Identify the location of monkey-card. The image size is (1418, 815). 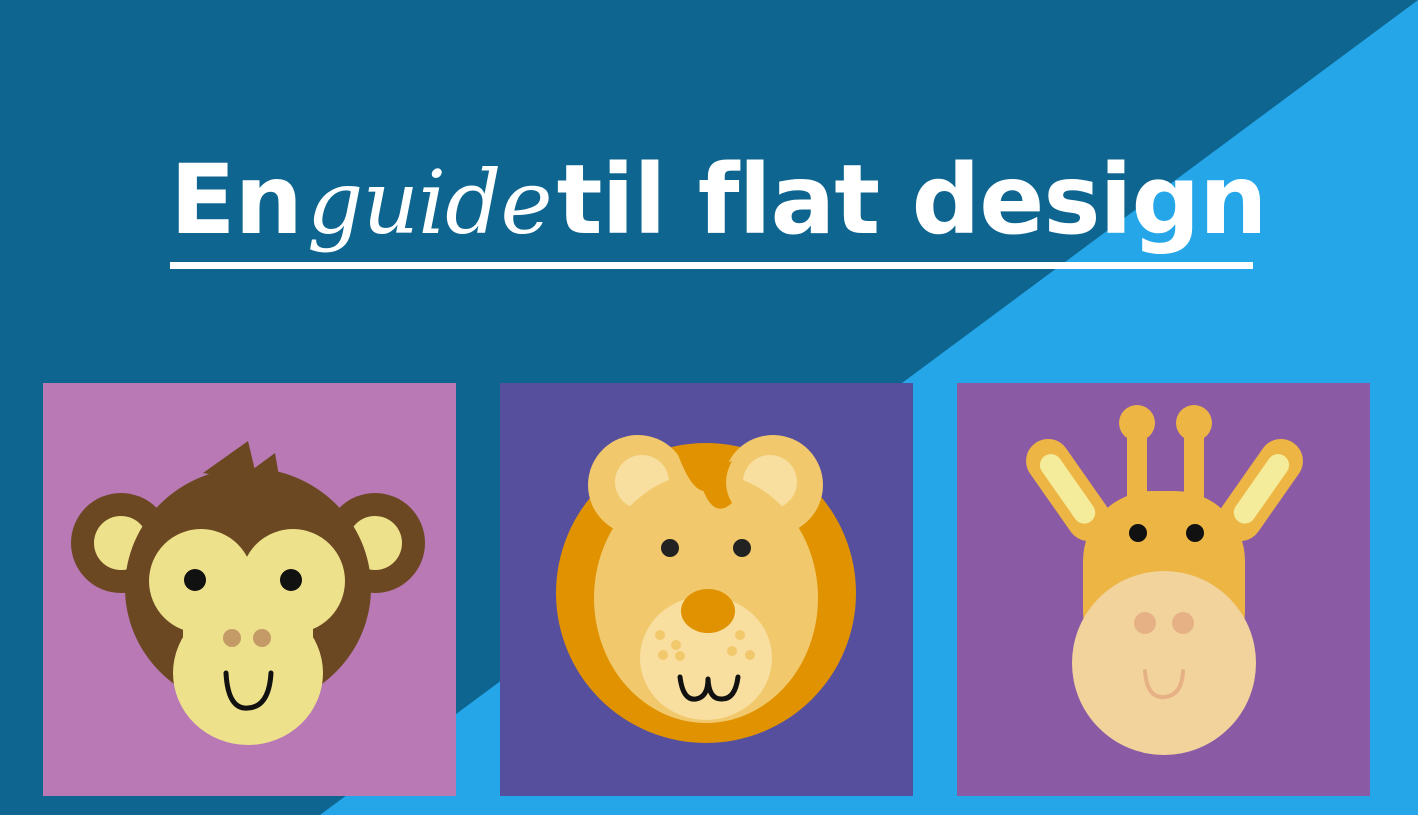
(249, 589).